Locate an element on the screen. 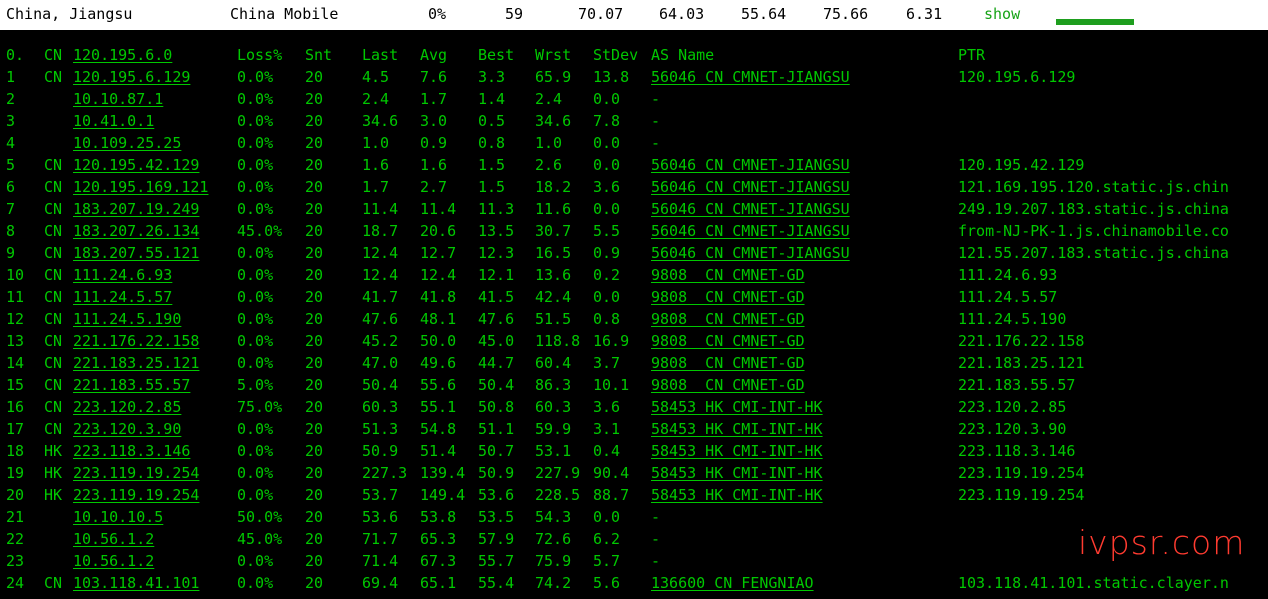 This screenshot has width=1268, height=599. avg-value: 49.6 is located at coordinates (438, 363).